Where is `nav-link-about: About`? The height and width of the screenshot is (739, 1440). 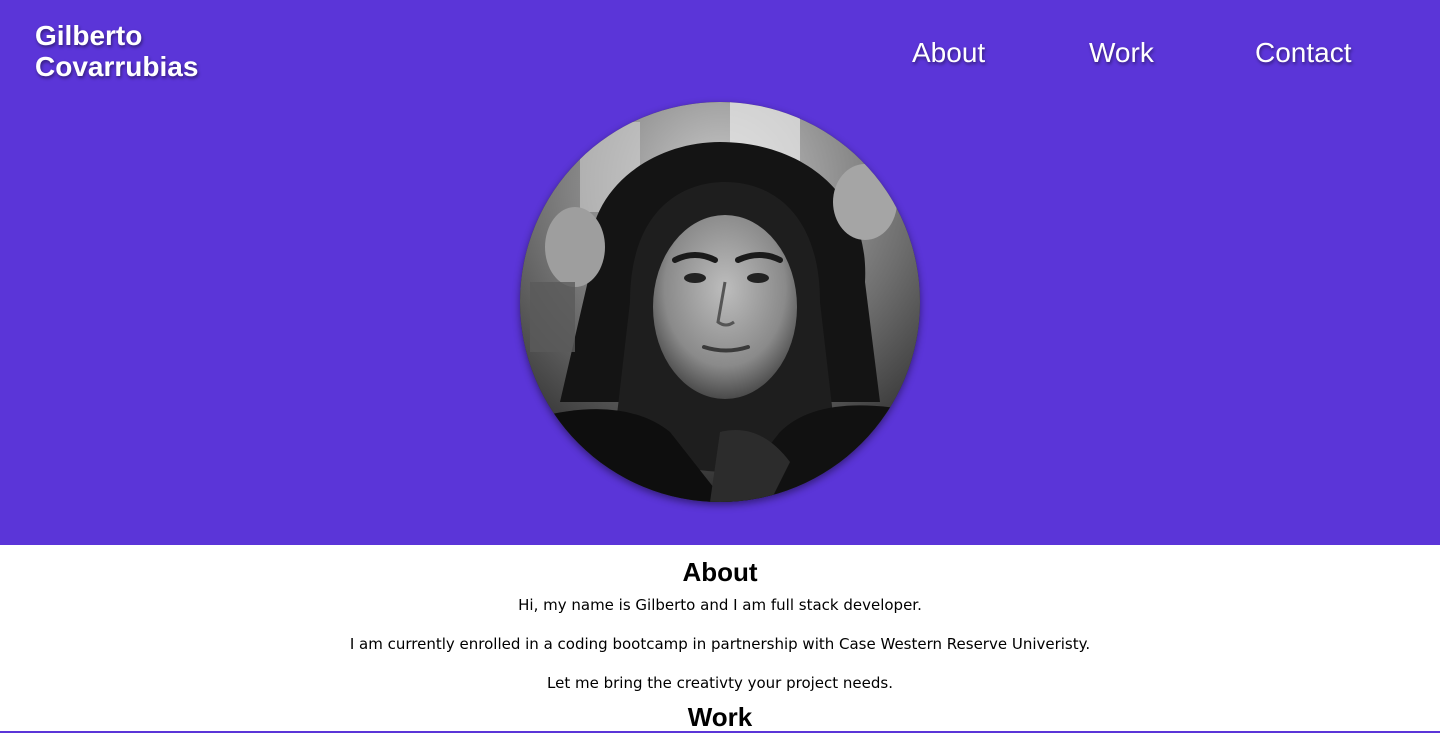
nav-link-about: About is located at coordinates (948, 53).